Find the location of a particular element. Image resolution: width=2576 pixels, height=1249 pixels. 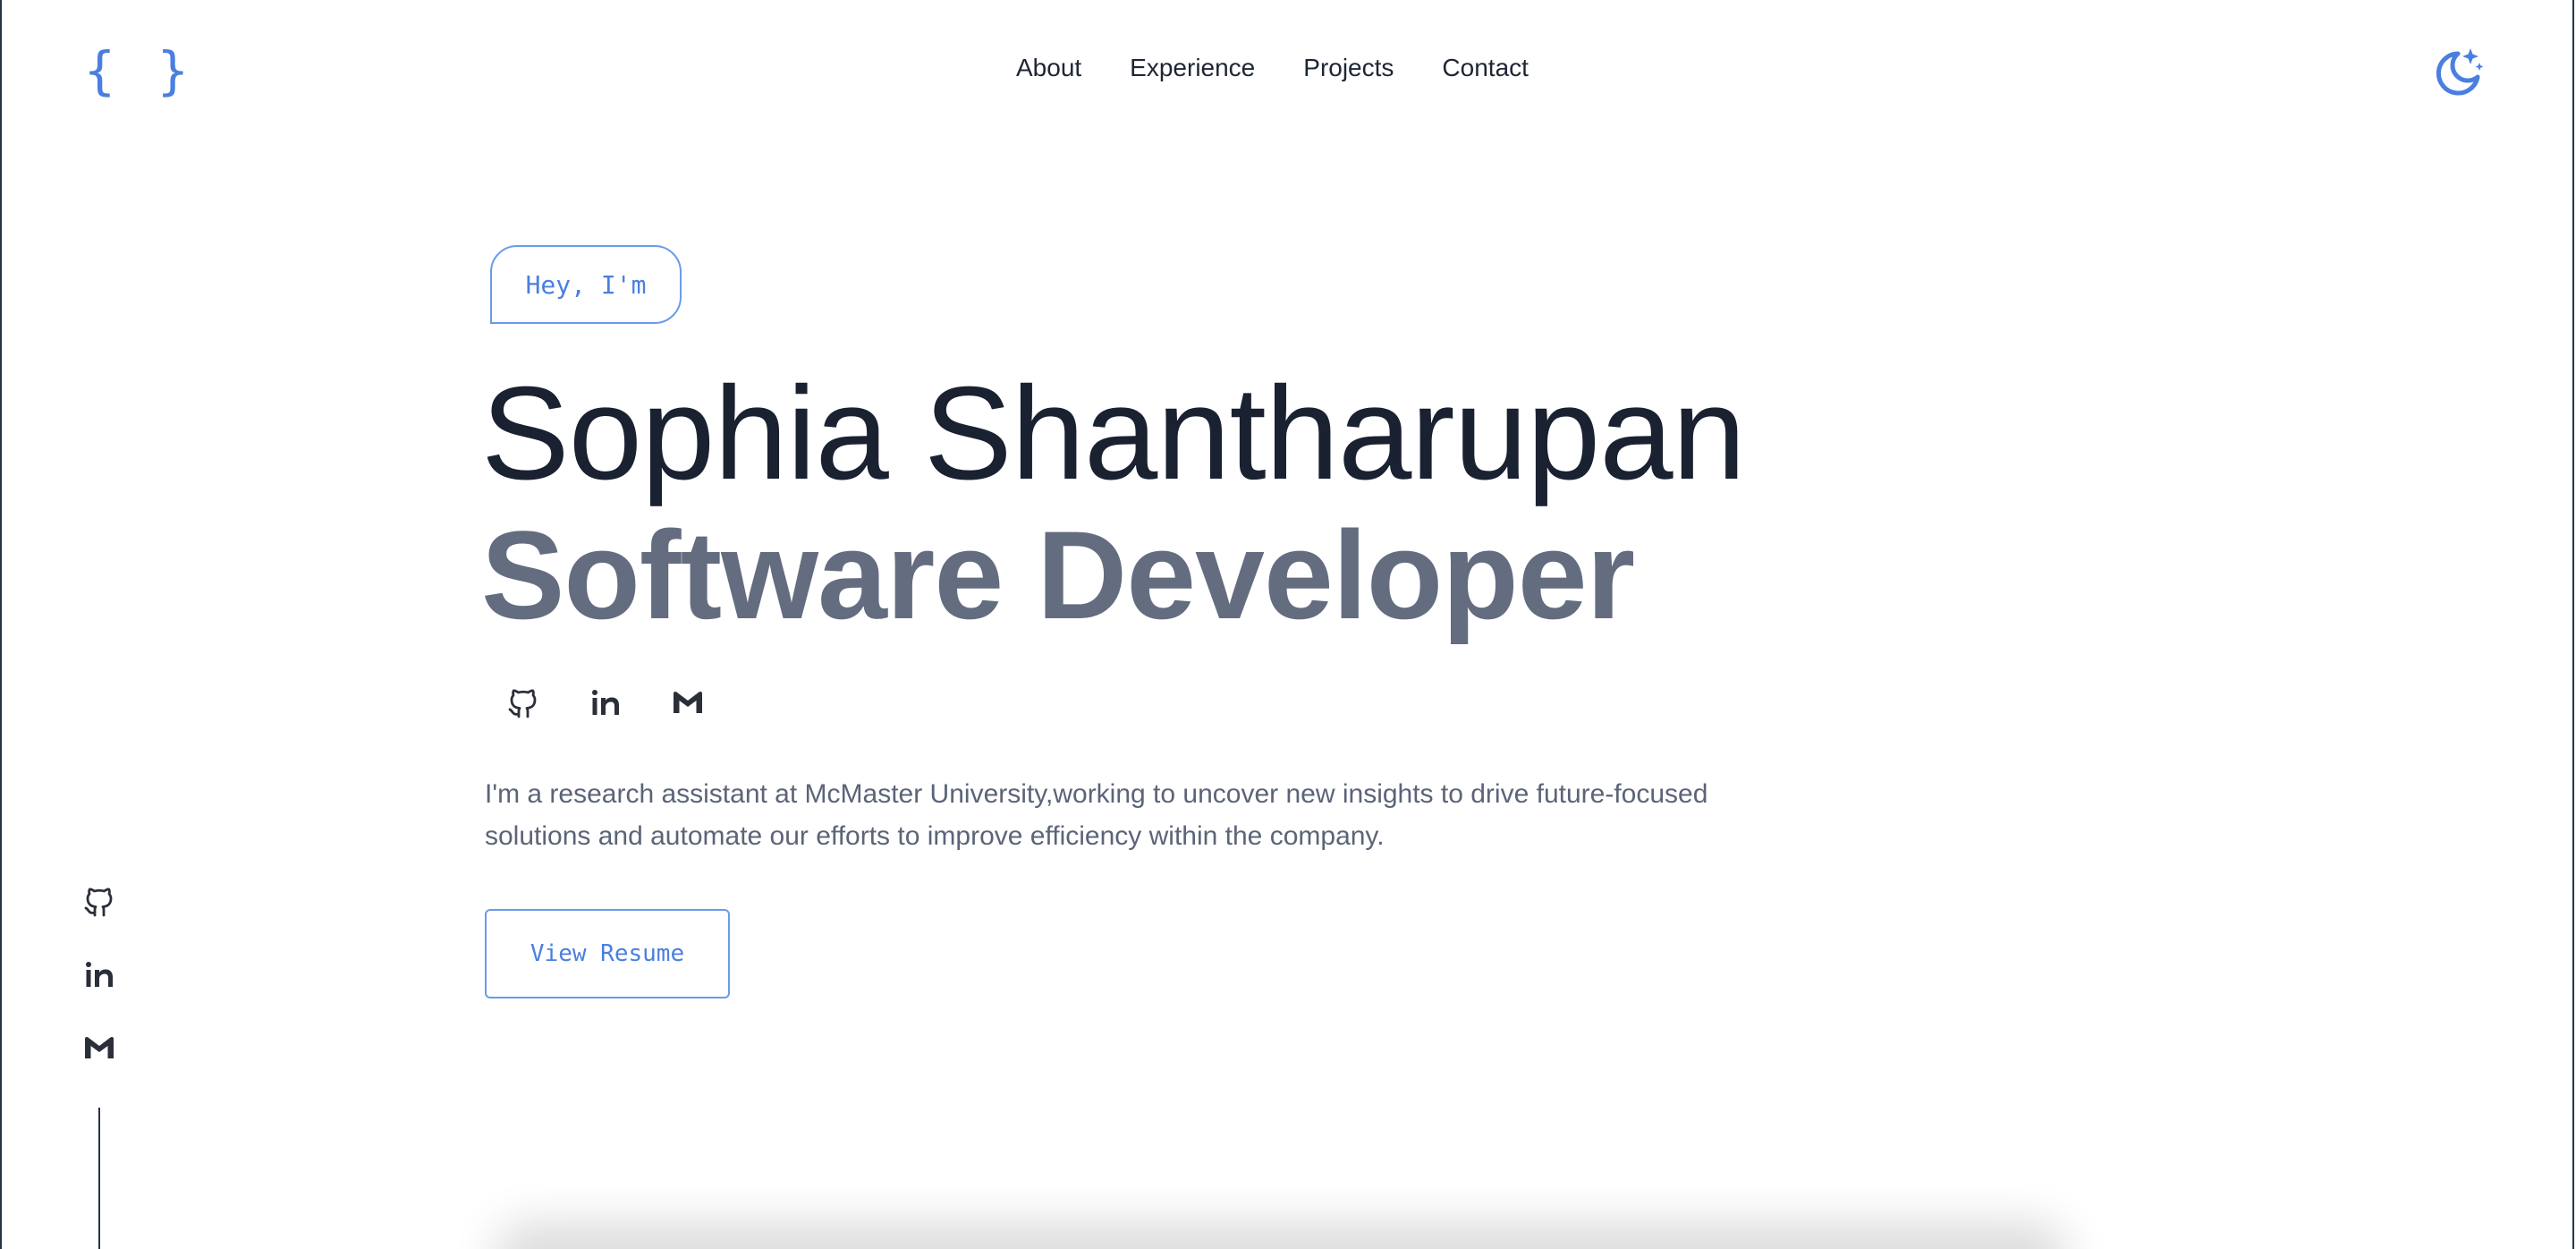

side-social-rail is located at coordinates (99, 974).